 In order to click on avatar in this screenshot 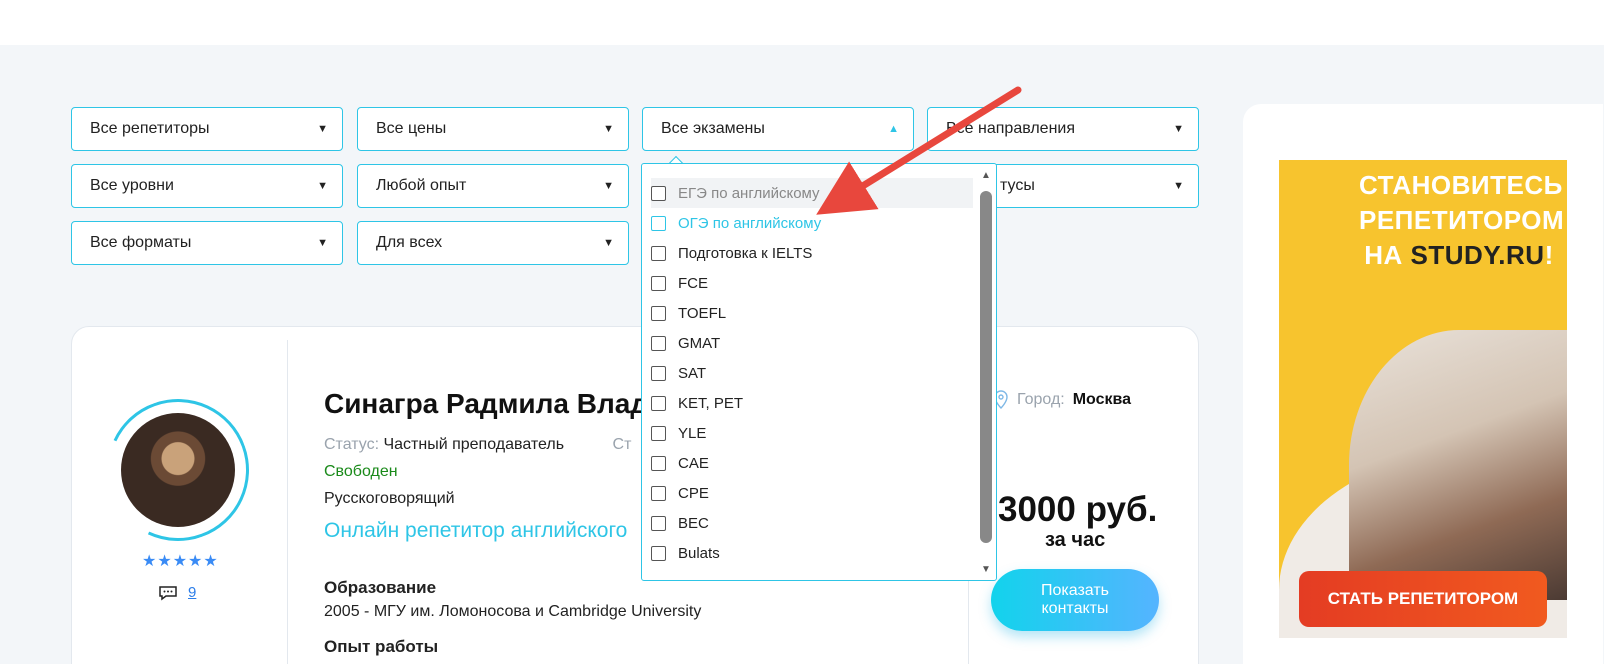, I will do `click(178, 470)`.